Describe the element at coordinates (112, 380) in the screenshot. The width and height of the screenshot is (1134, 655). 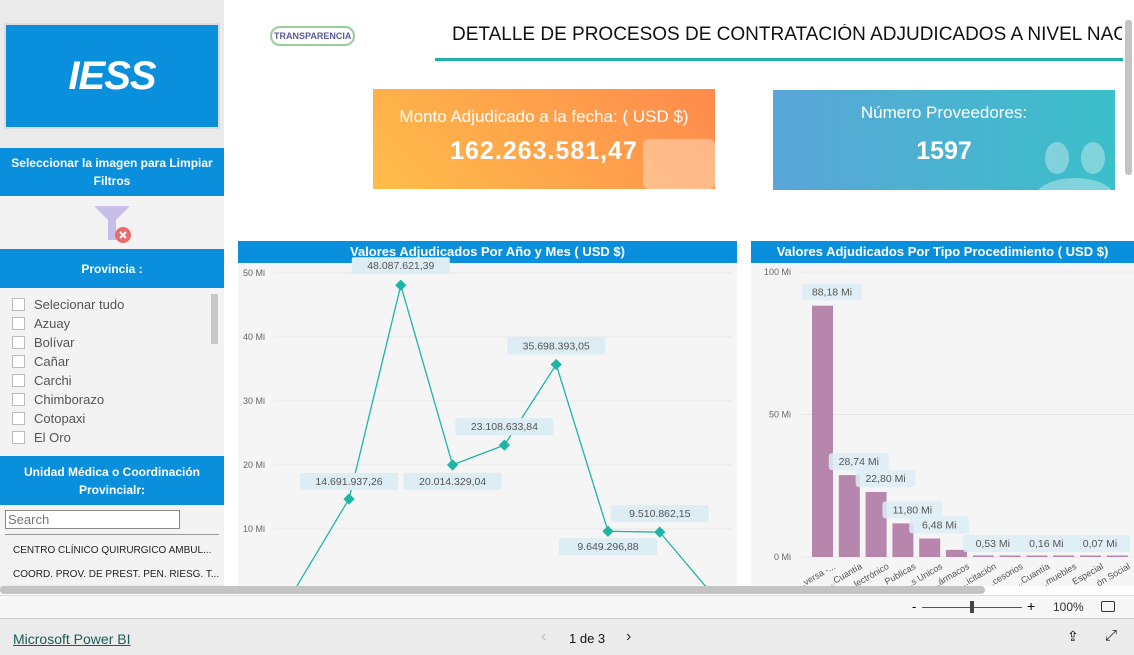
I see `province-item: Carchi` at that location.